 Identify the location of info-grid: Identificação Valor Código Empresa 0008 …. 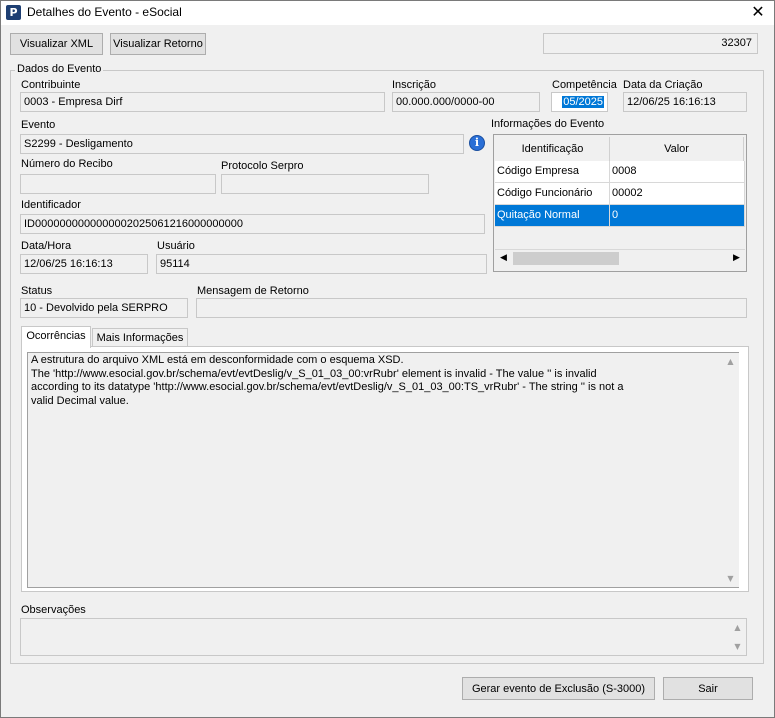
(620, 203).